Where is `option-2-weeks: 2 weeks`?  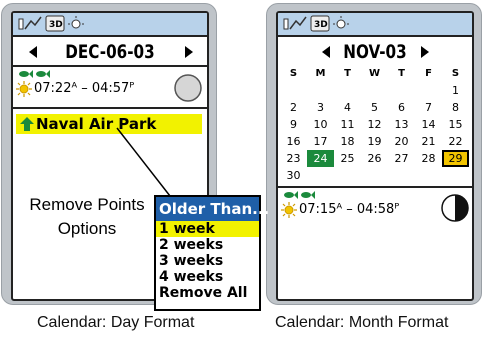
option-2-weeks: 2 weeks is located at coordinates (207, 245).